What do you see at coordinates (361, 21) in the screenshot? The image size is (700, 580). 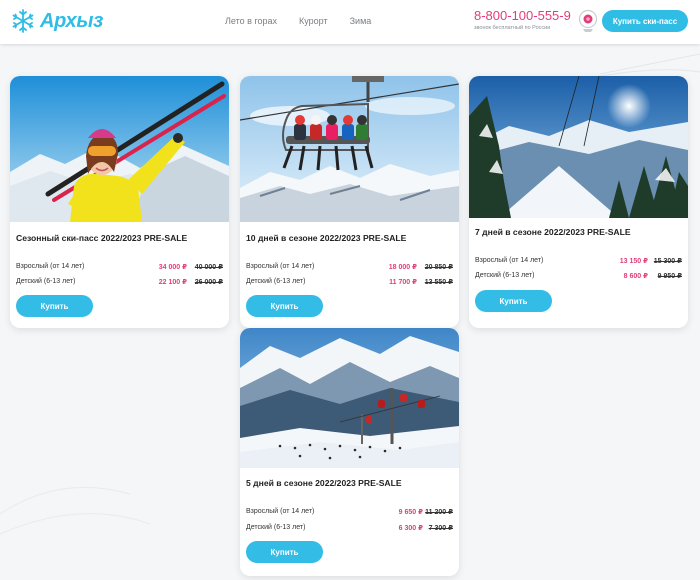 I see `nav-item-winter: Зима` at bounding box center [361, 21].